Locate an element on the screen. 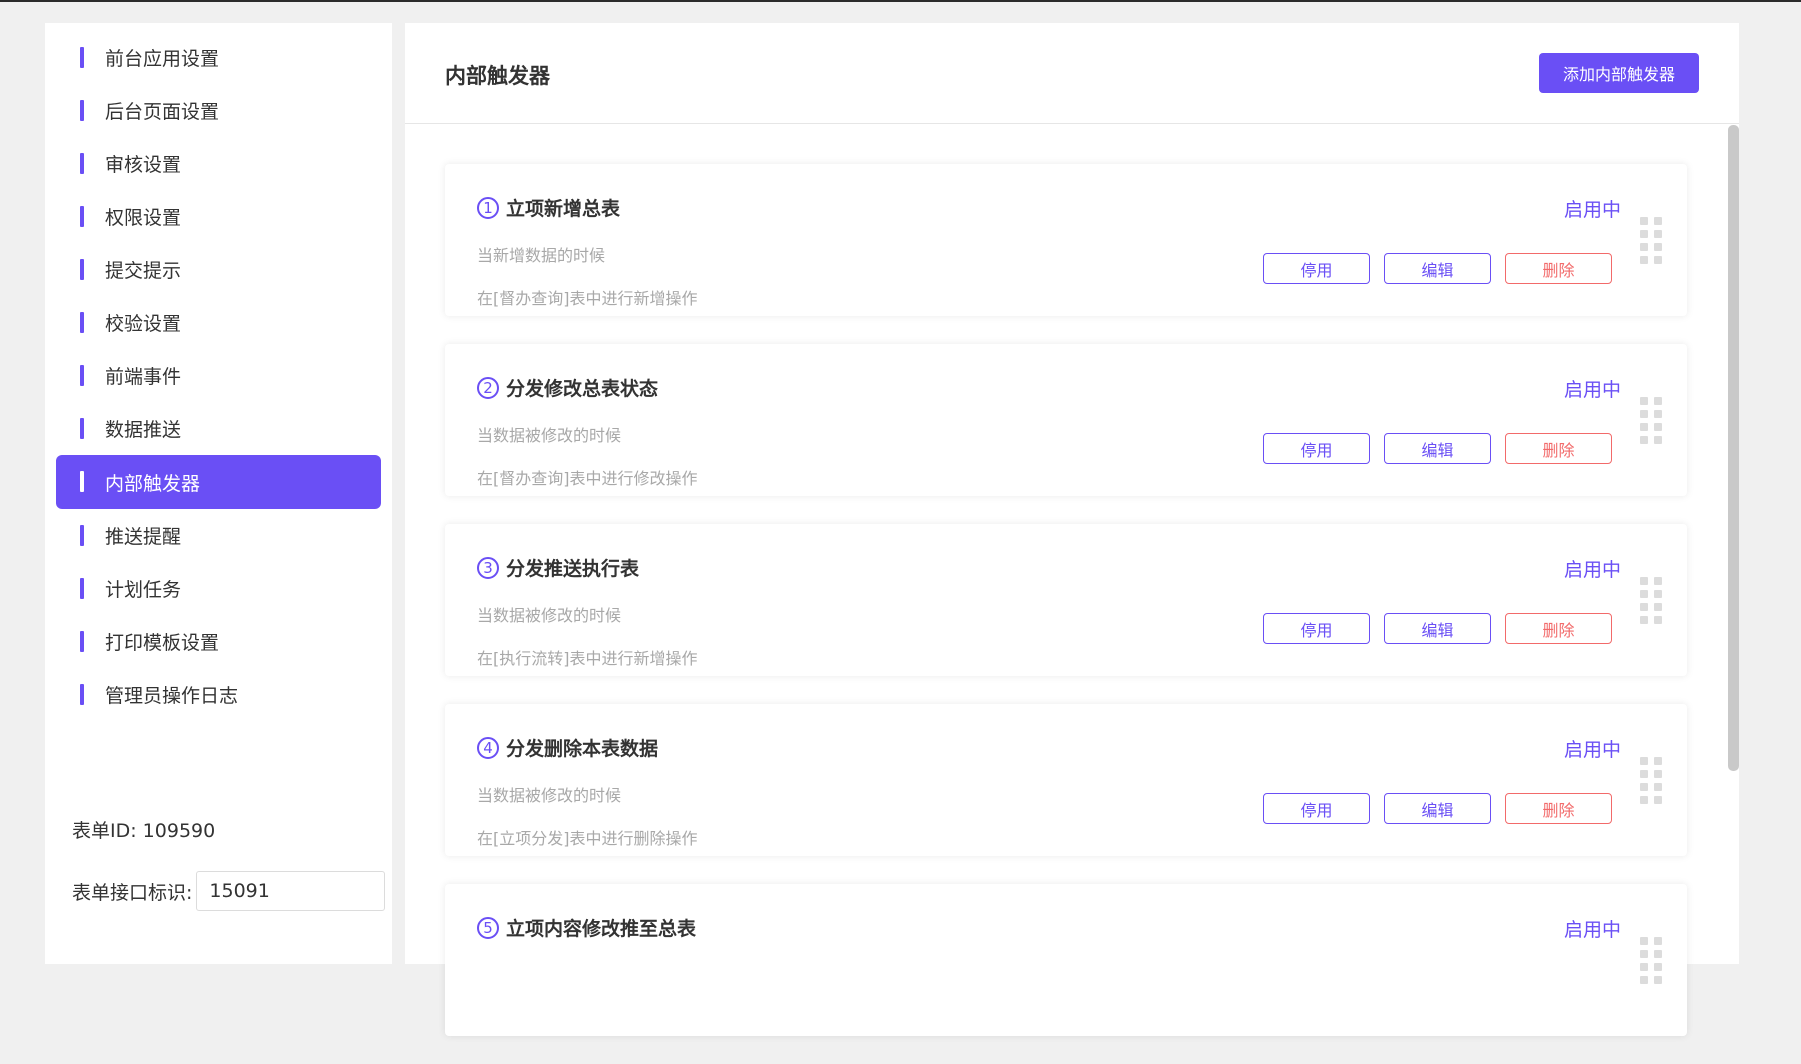  sidebar-item-label: 提交提示 is located at coordinates (143, 271).